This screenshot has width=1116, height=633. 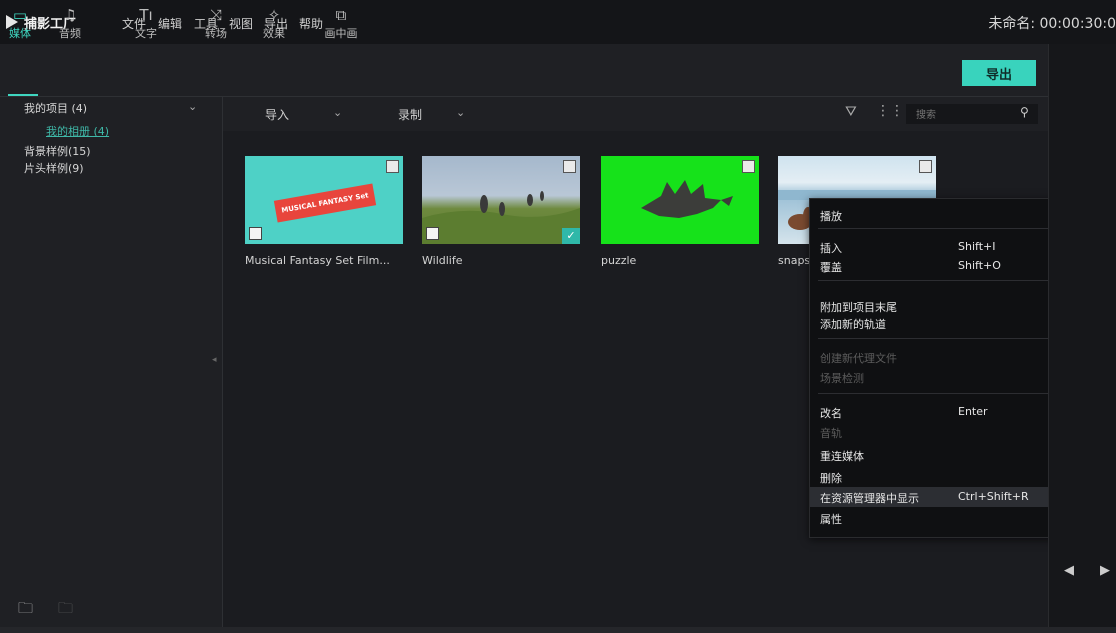 I want to click on tab-media-label: 媒体, so click(x=20, y=33).